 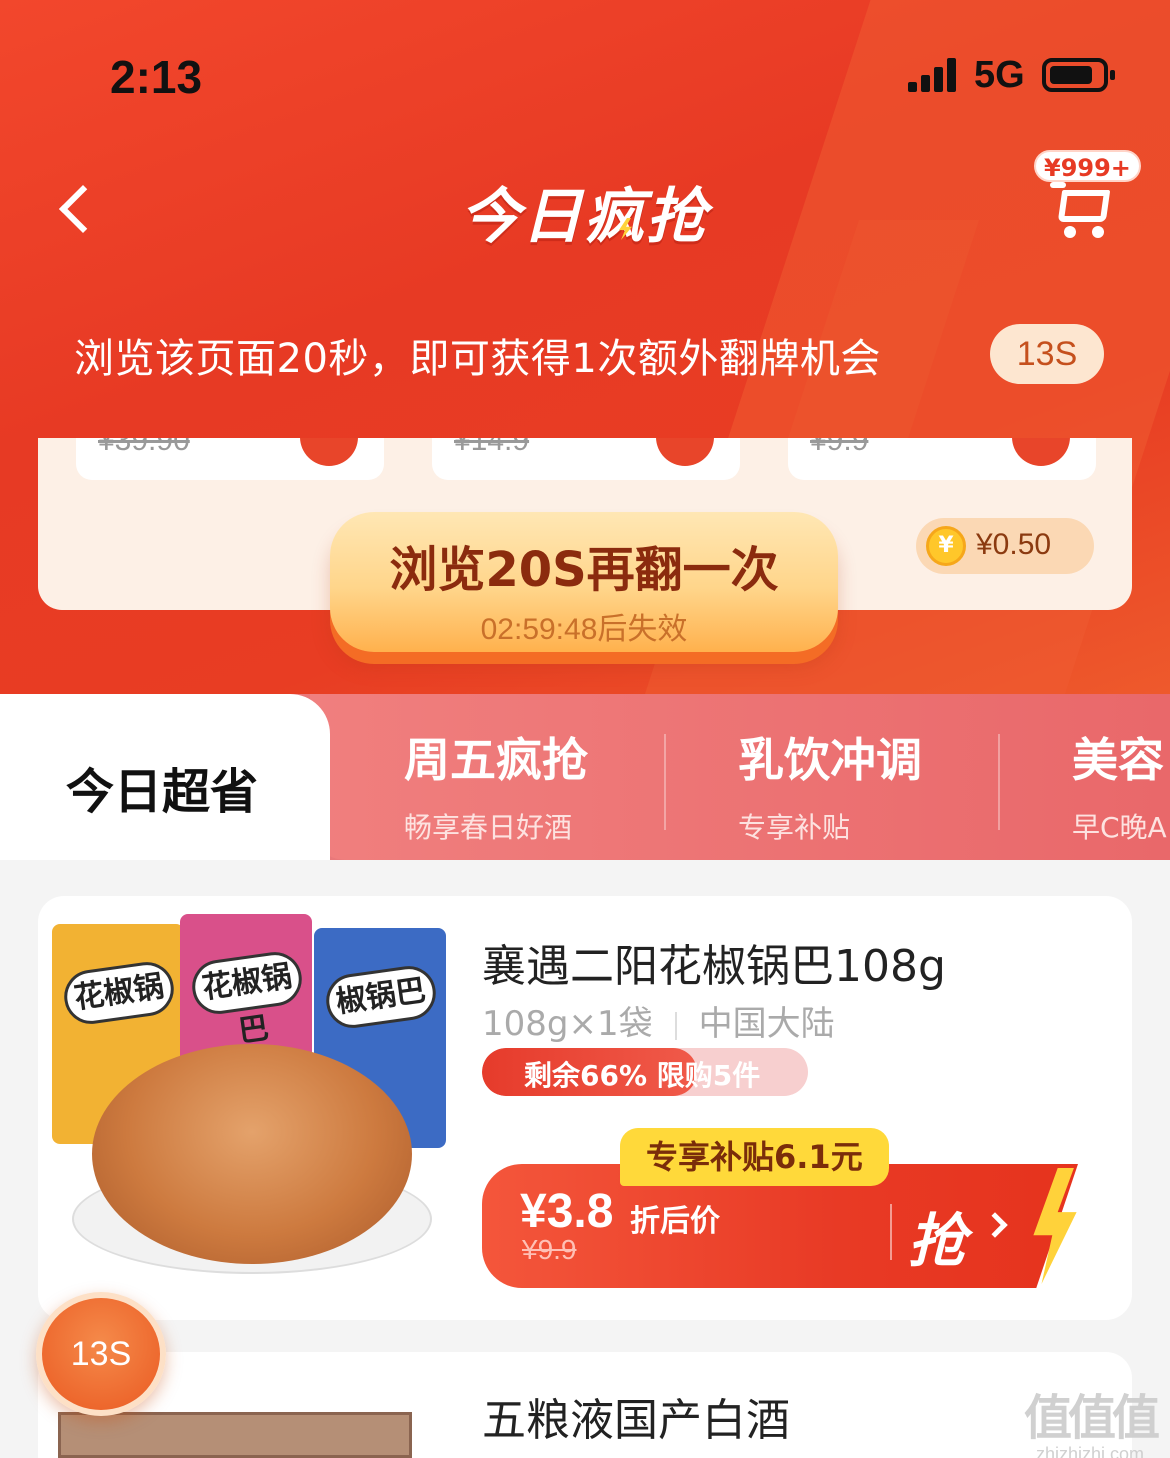 I want to click on subsidy-tag: 专享补贴6.1元, so click(x=754, y=1157).